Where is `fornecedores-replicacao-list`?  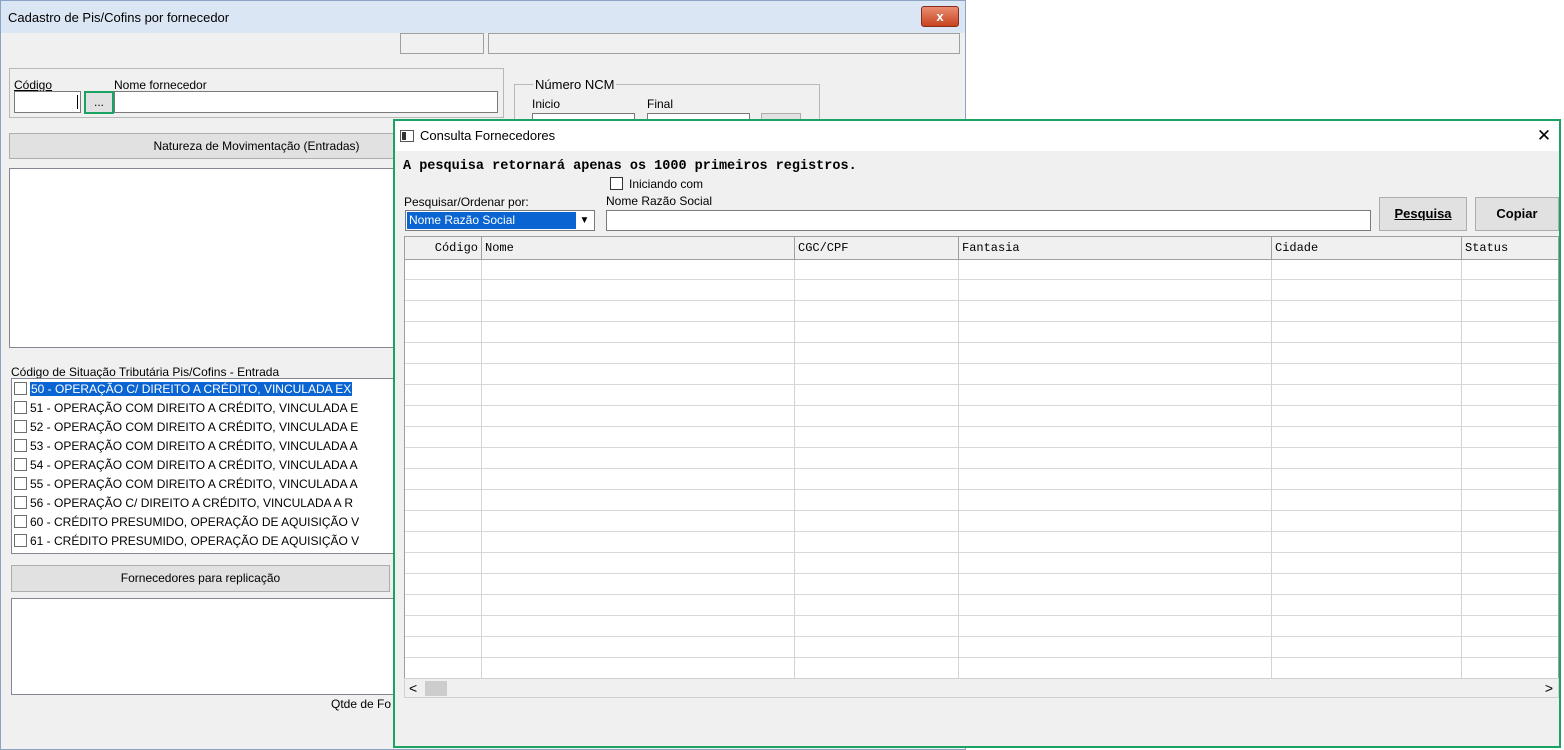
fornecedores-replicacao-list is located at coordinates (203, 646).